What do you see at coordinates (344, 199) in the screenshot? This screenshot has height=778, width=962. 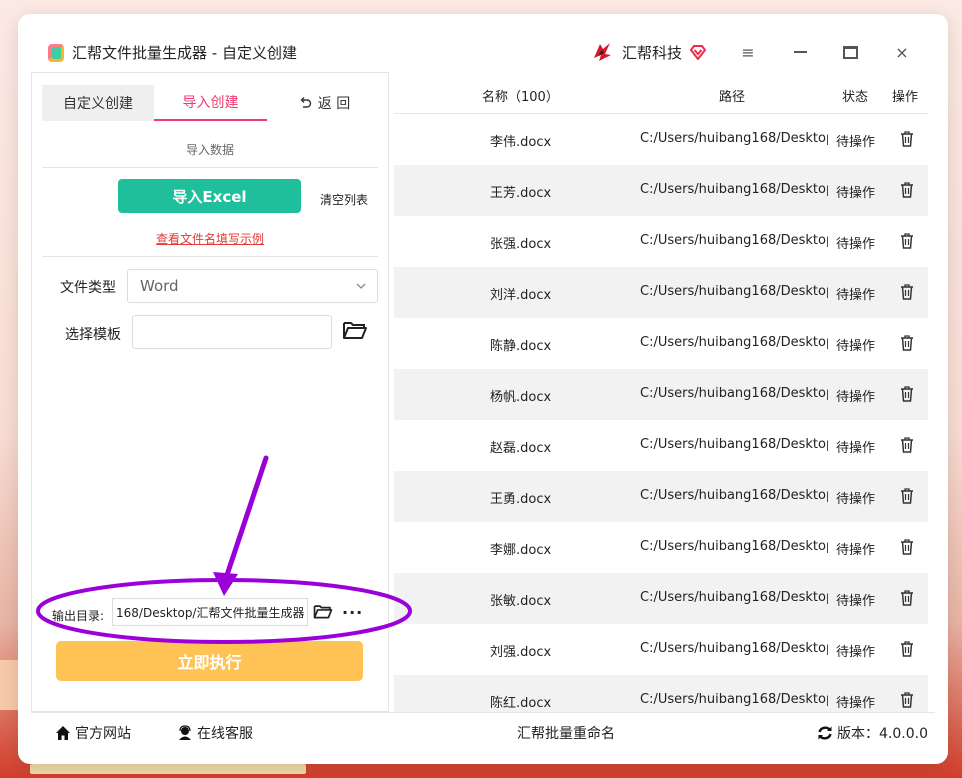 I see `clear-list-button: 清空列表` at bounding box center [344, 199].